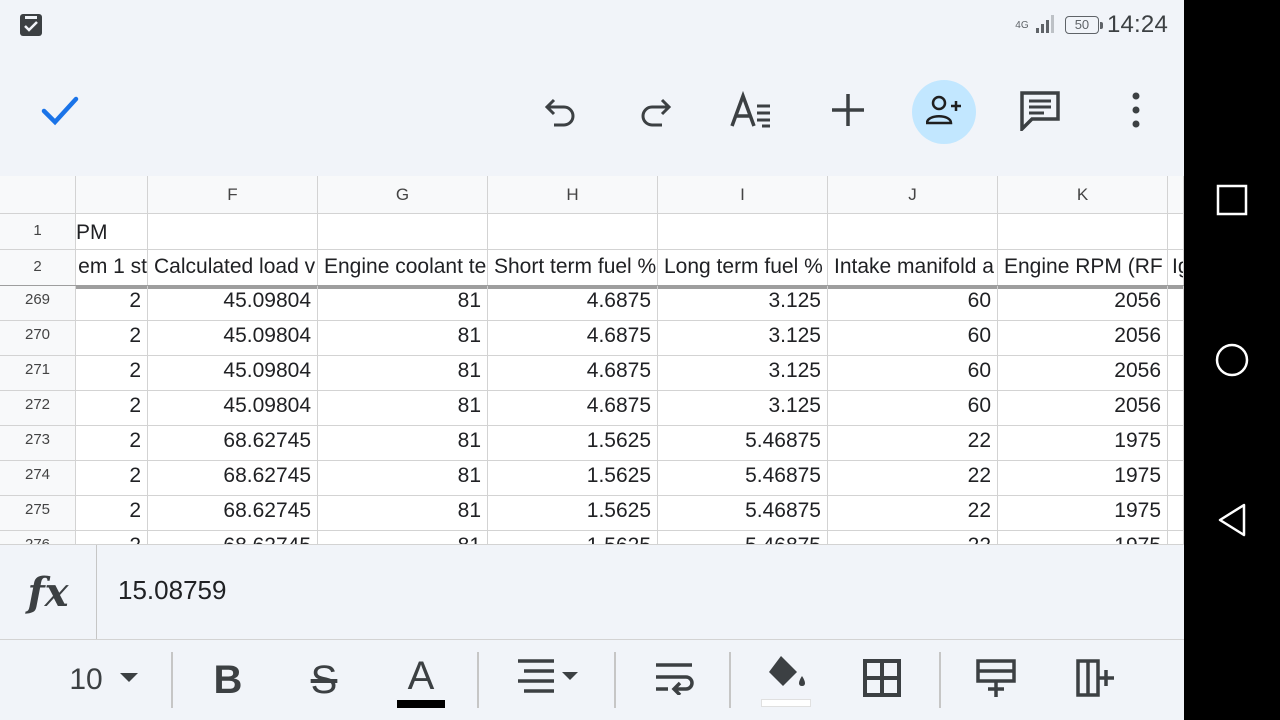 The height and width of the screenshot is (720, 1280). Describe the element at coordinates (112, 195) in the screenshot. I see `column-header-e` at that location.